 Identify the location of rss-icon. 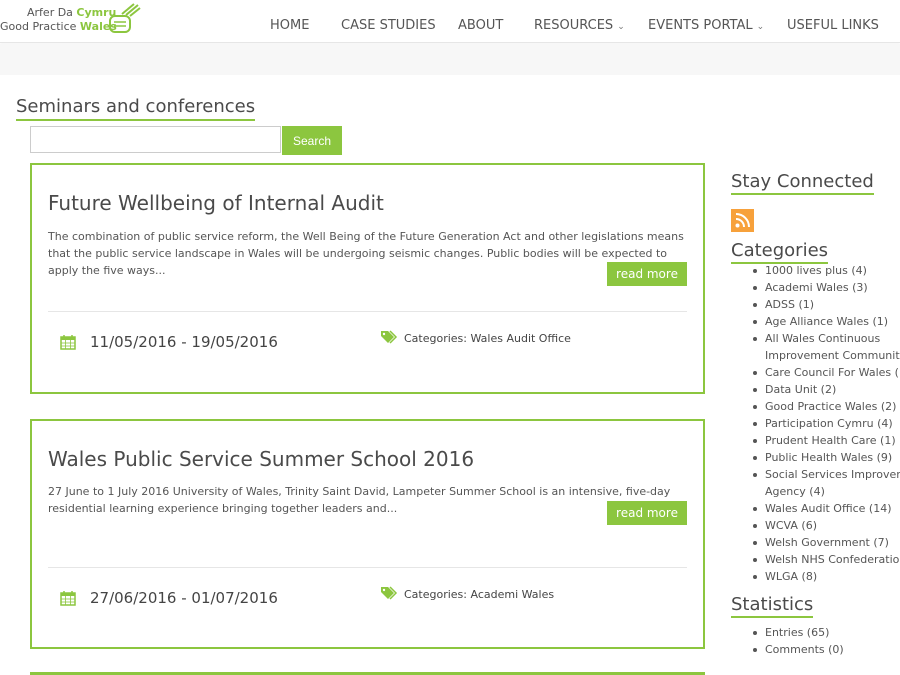
(742, 220).